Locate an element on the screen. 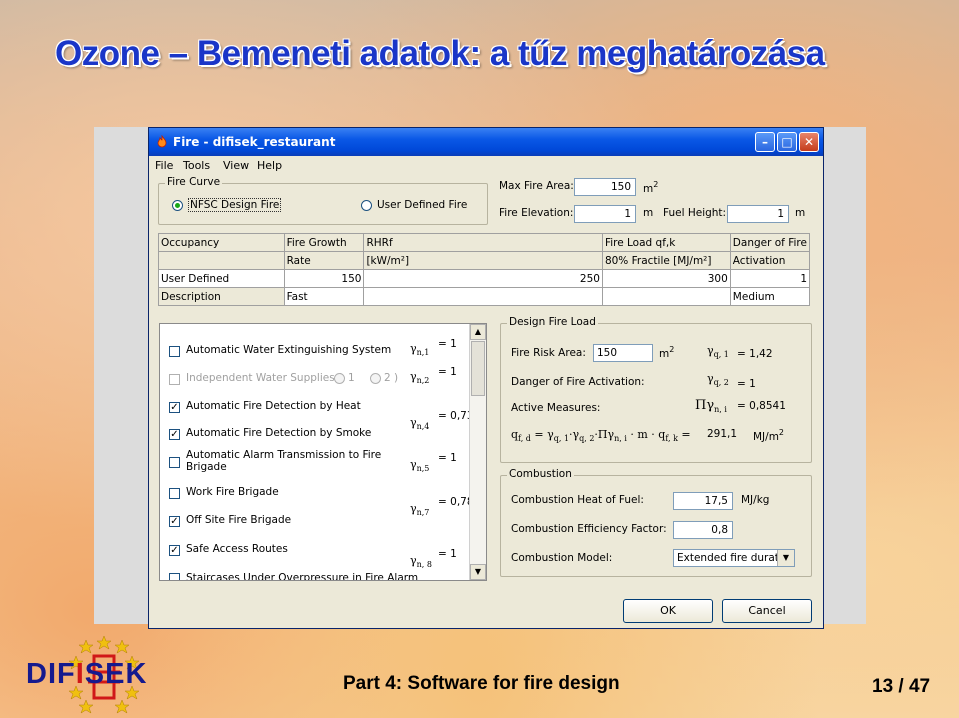  measure-label-8: Safe Access Routes is located at coordinates (237, 549).